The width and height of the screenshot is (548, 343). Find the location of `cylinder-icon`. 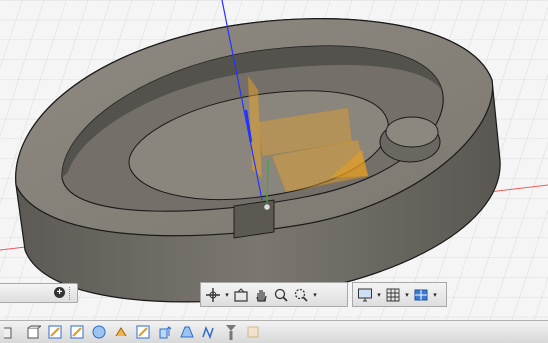

cylinder-icon is located at coordinates (33, 332).